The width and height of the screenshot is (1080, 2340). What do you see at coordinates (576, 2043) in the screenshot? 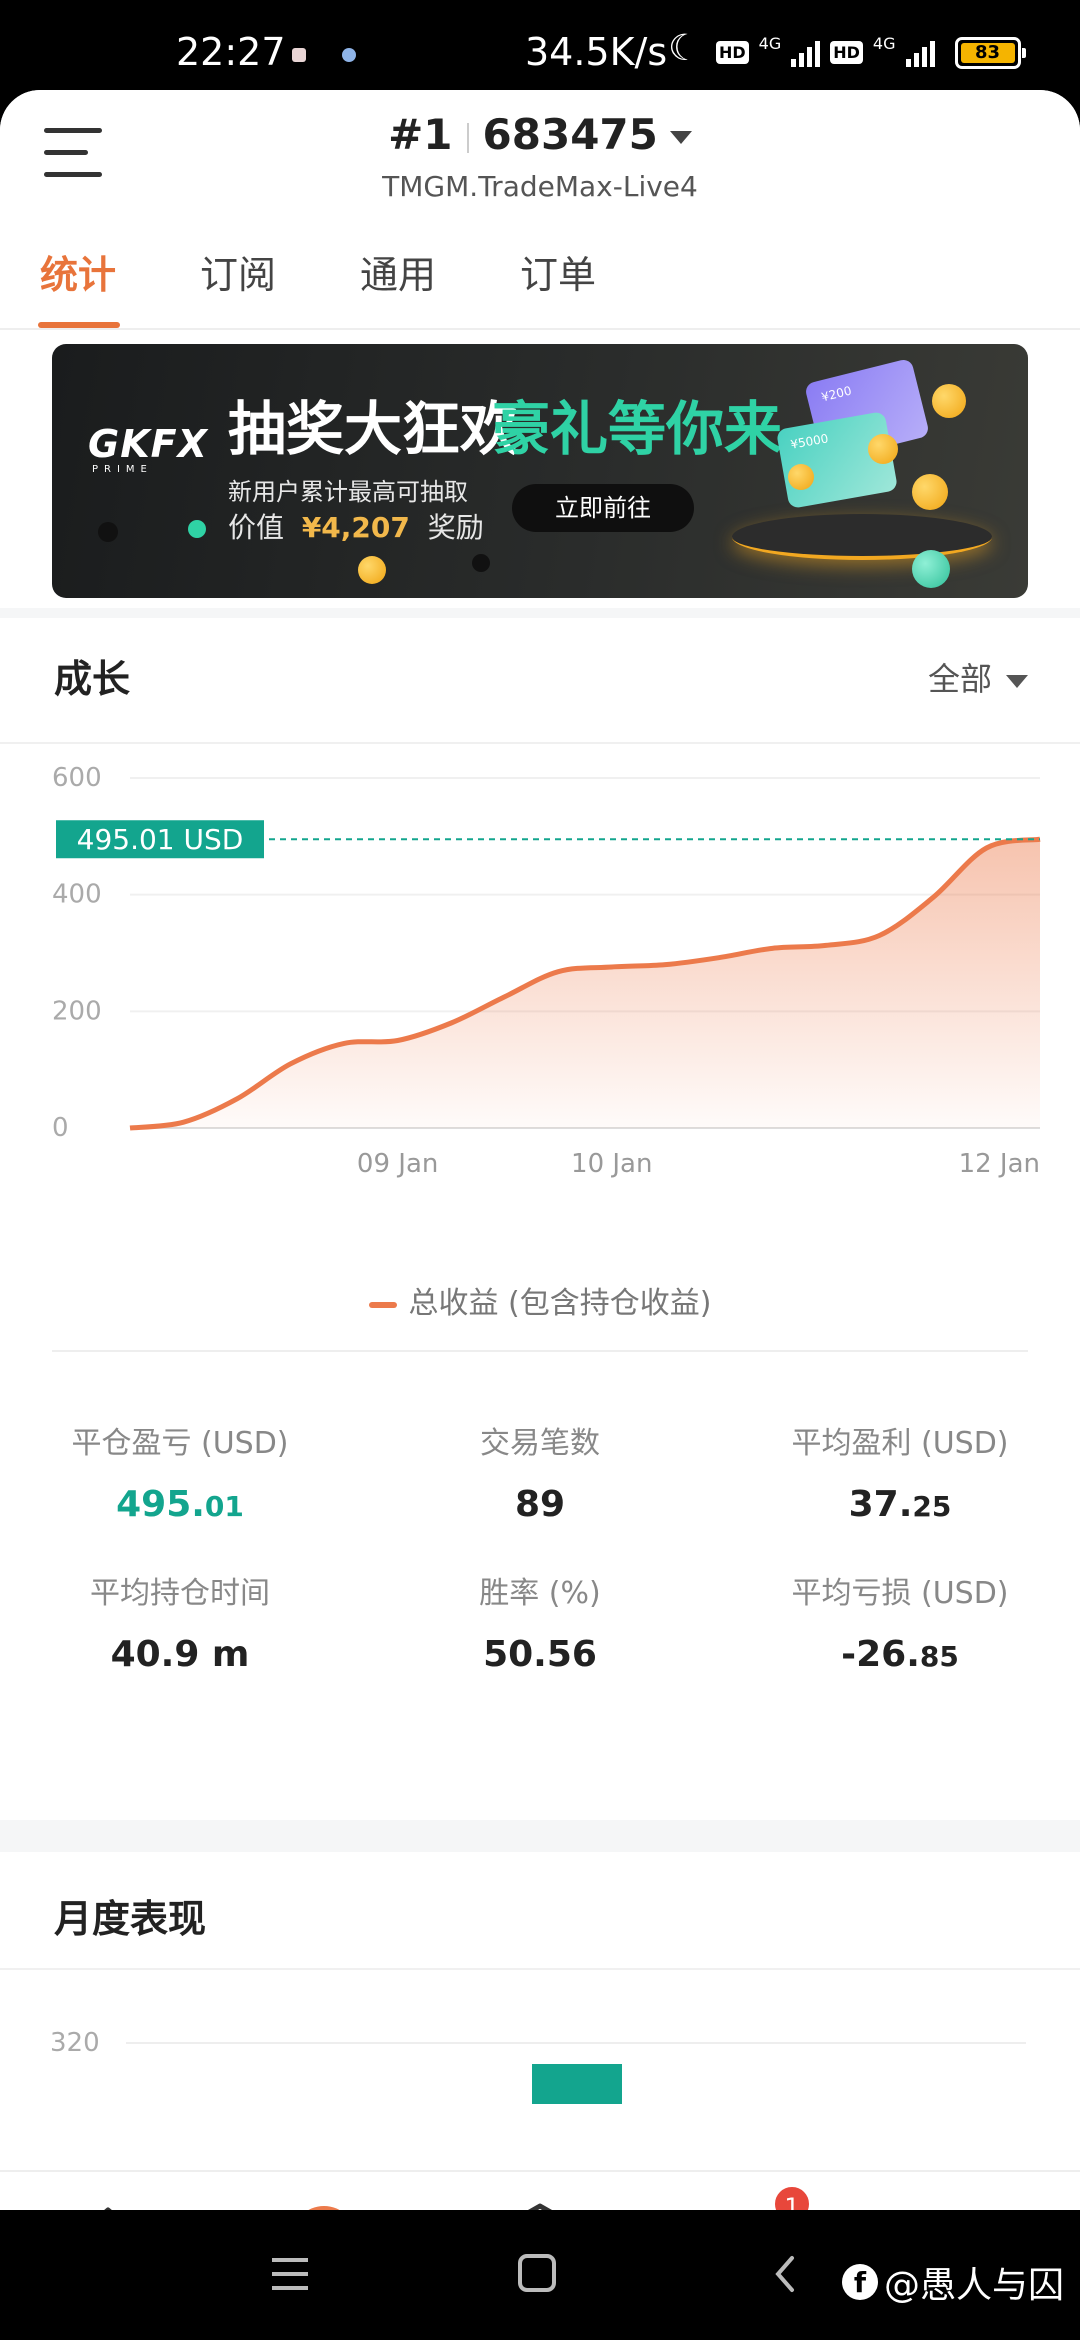
I see `monthly-gridline` at bounding box center [576, 2043].